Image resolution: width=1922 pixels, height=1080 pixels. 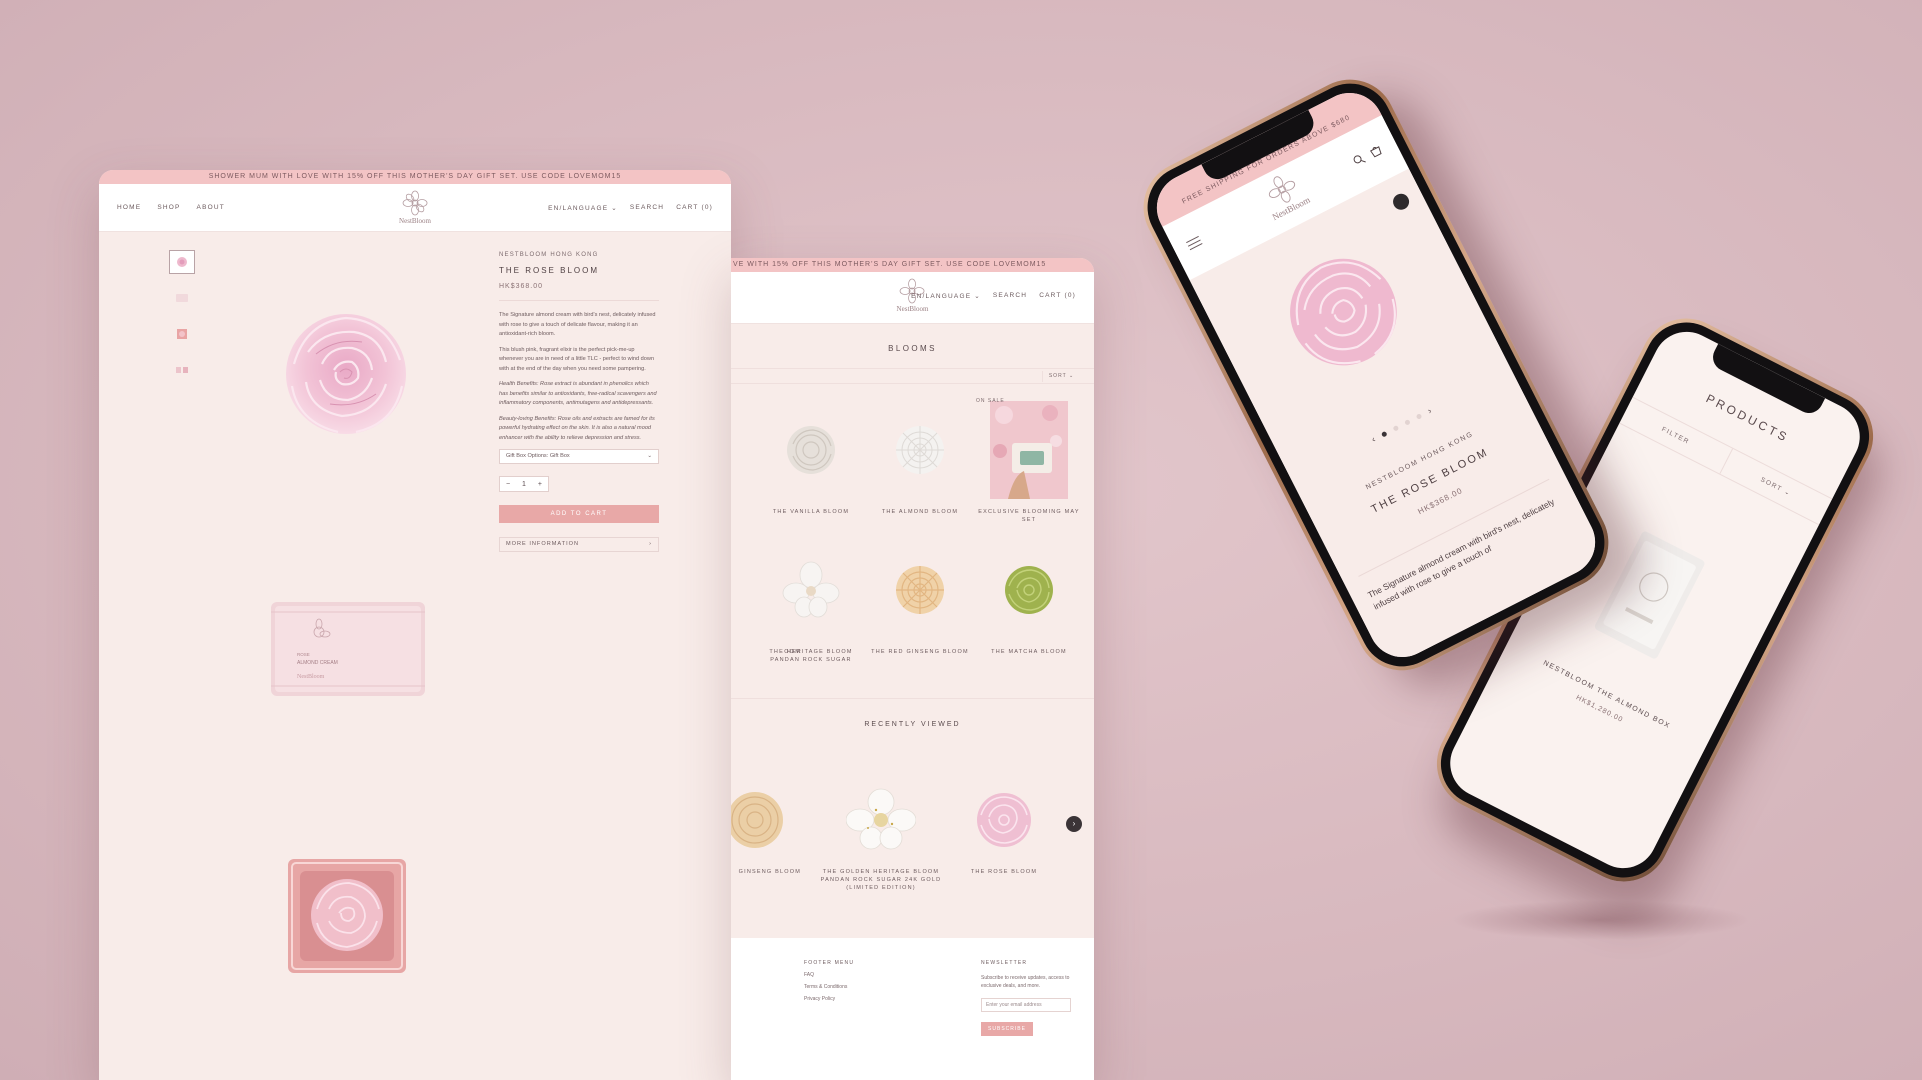 What do you see at coordinates (538, 456) in the screenshot?
I see `select-value: Gift Box Options: Gift Box` at bounding box center [538, 456].